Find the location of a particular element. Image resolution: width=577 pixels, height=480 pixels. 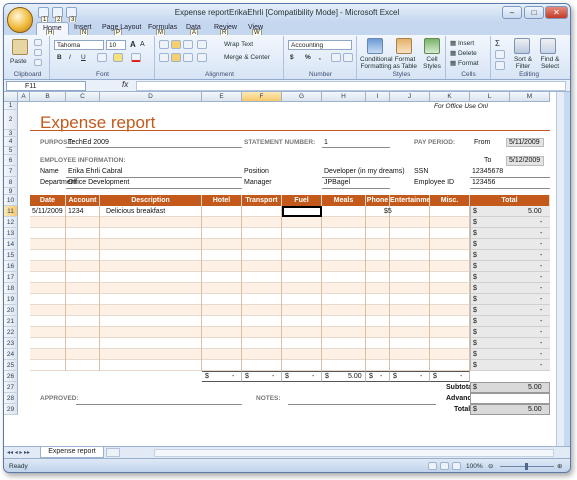

decrease-decimal-icon is located at coordinates (348, 57).